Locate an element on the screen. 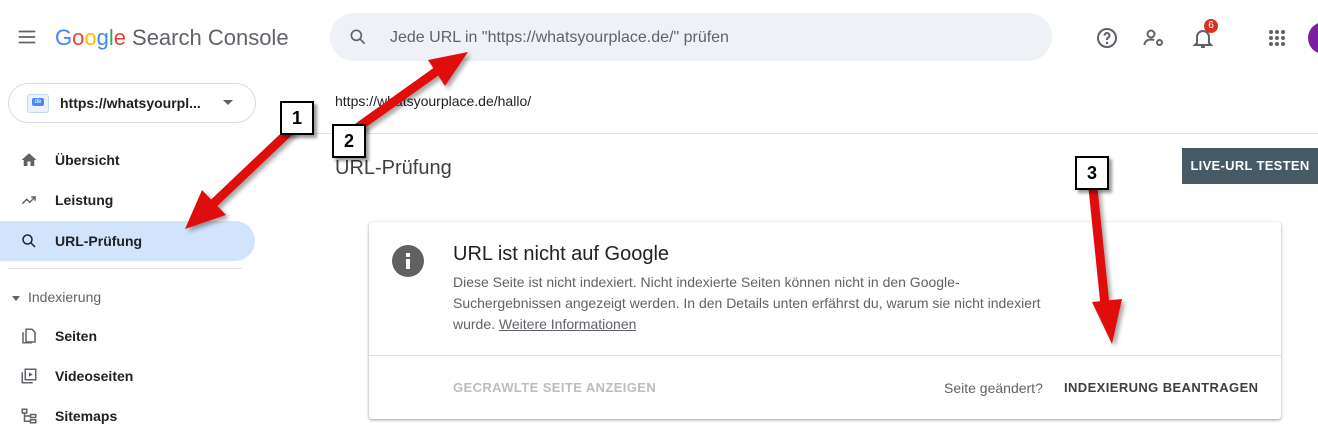  video-pages-icon is located at coordinates (29, 376).